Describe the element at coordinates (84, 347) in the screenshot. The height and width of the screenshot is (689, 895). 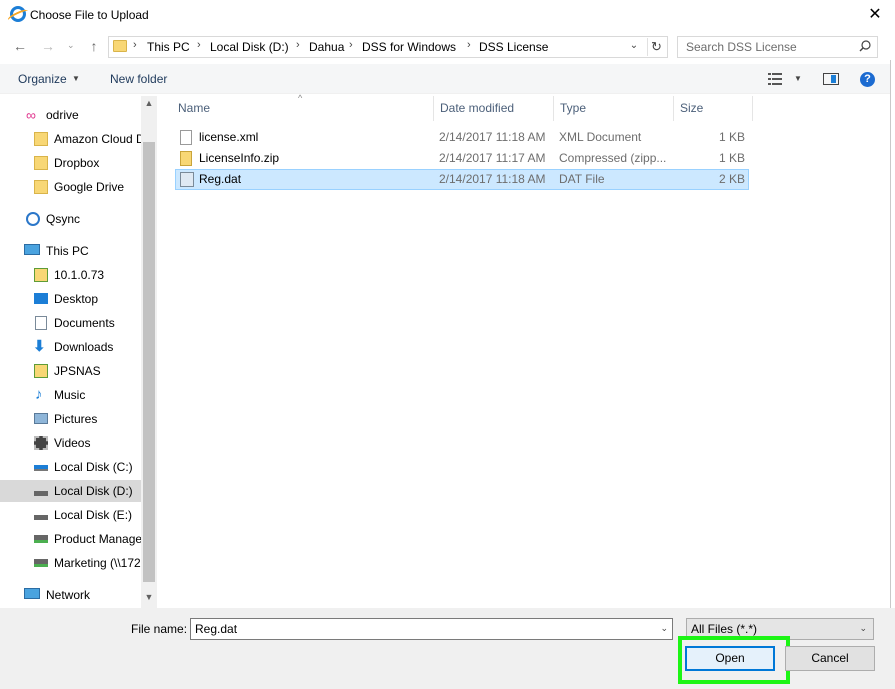
I see `nav-label: Downloads` at that location.